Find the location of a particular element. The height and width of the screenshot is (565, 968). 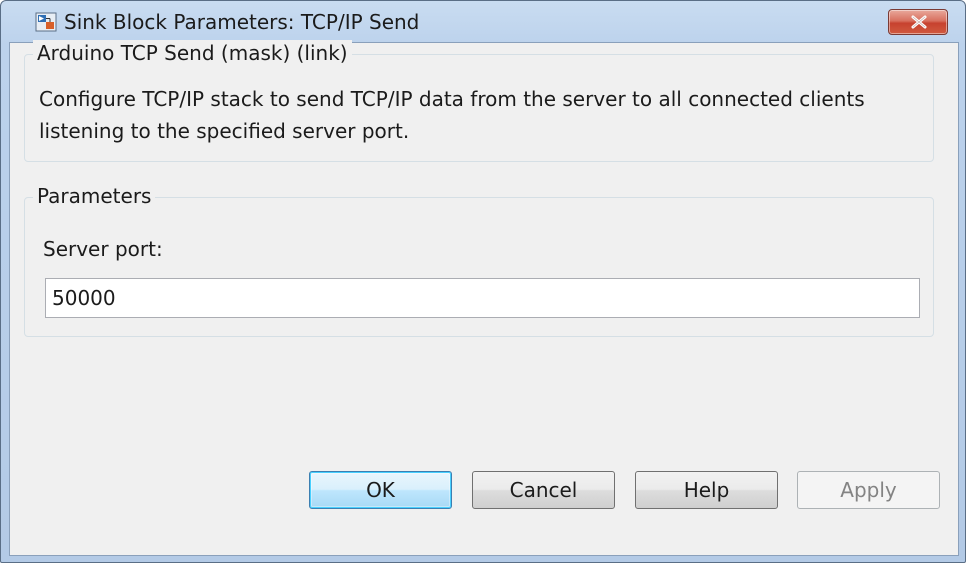

close-button is located at coordinates (918, 22).